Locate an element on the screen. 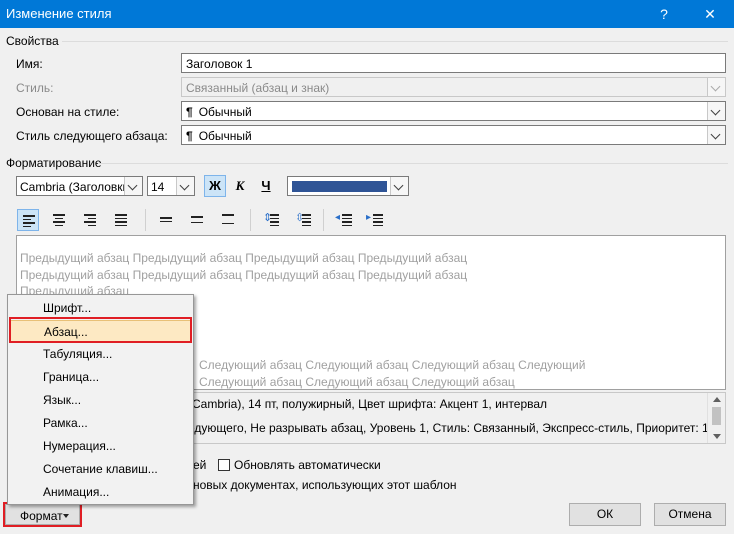  one-half-spacing-button is located at coordinates (197, 220).